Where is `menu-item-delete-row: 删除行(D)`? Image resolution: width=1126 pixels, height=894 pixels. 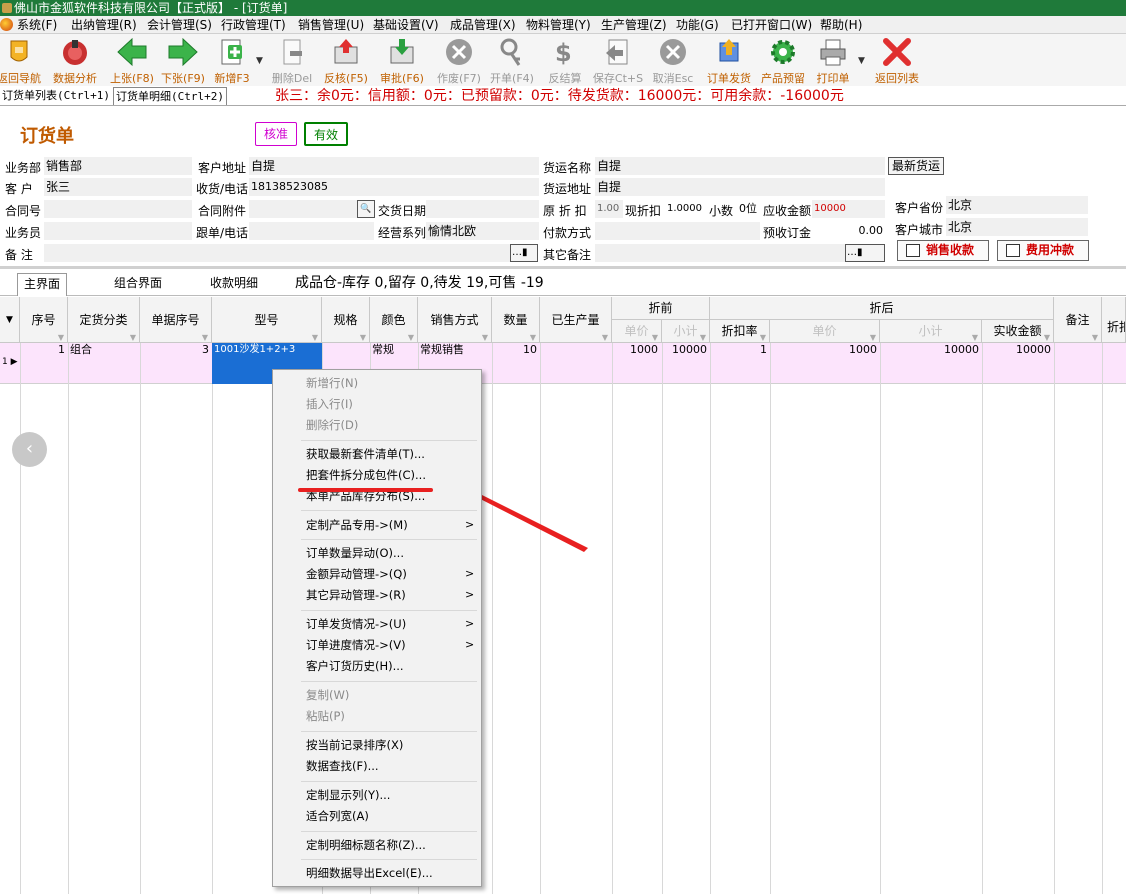
menu-item-delete-row: 删除行(D) is located at coordinates (332, 425).